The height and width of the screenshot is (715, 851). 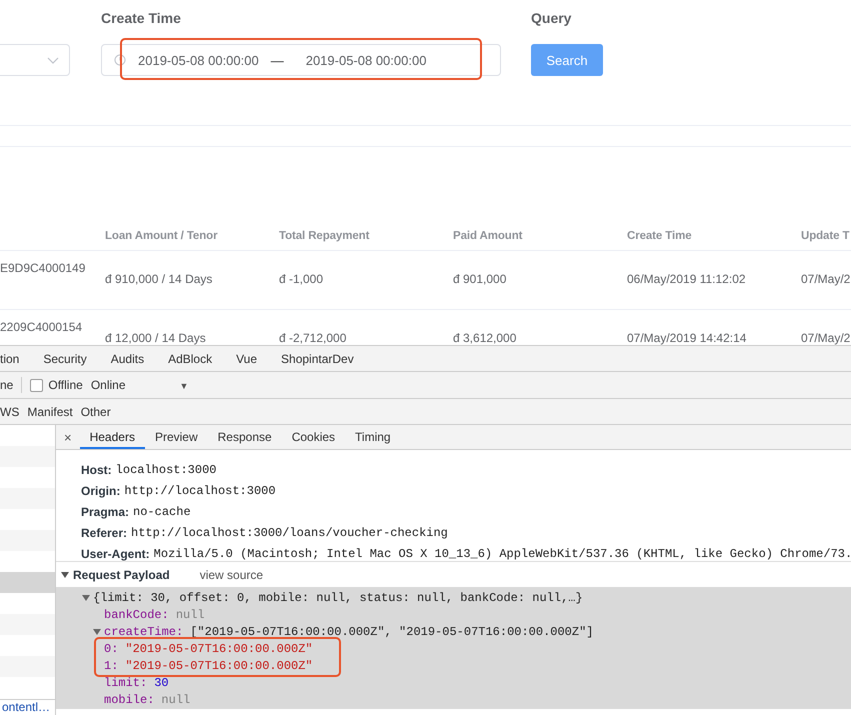 What do you see at coordinates (314, 437) in the screenshot?
I see `detail-tab: Cookies` at bounding box center [314, 437].